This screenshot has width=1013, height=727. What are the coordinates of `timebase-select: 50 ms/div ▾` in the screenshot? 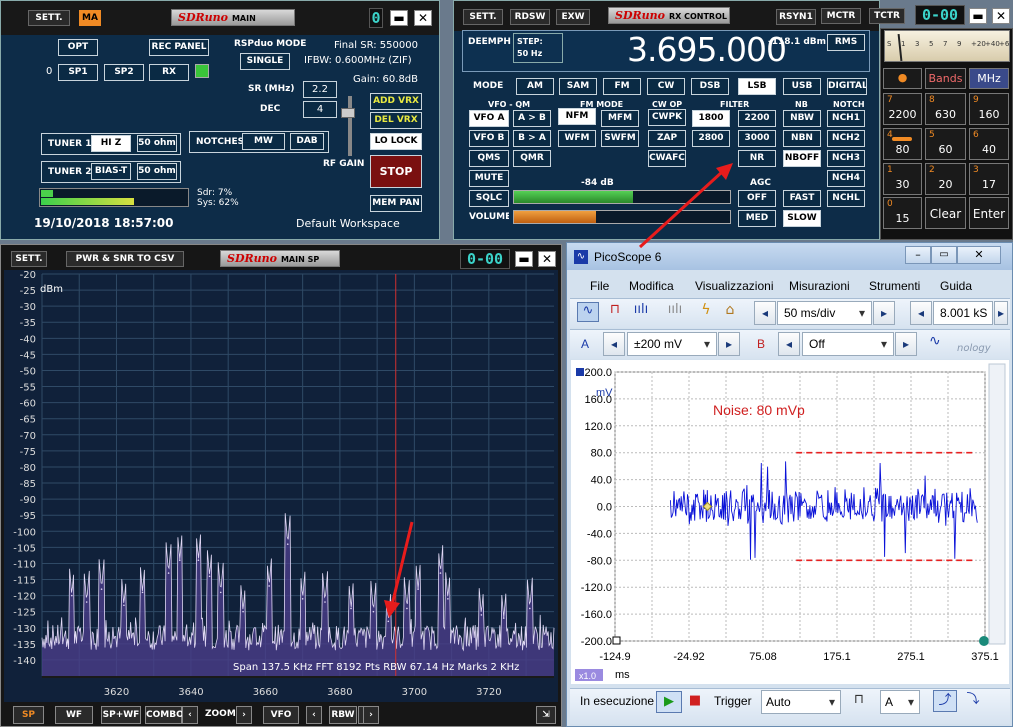 It's located at (824, 313).